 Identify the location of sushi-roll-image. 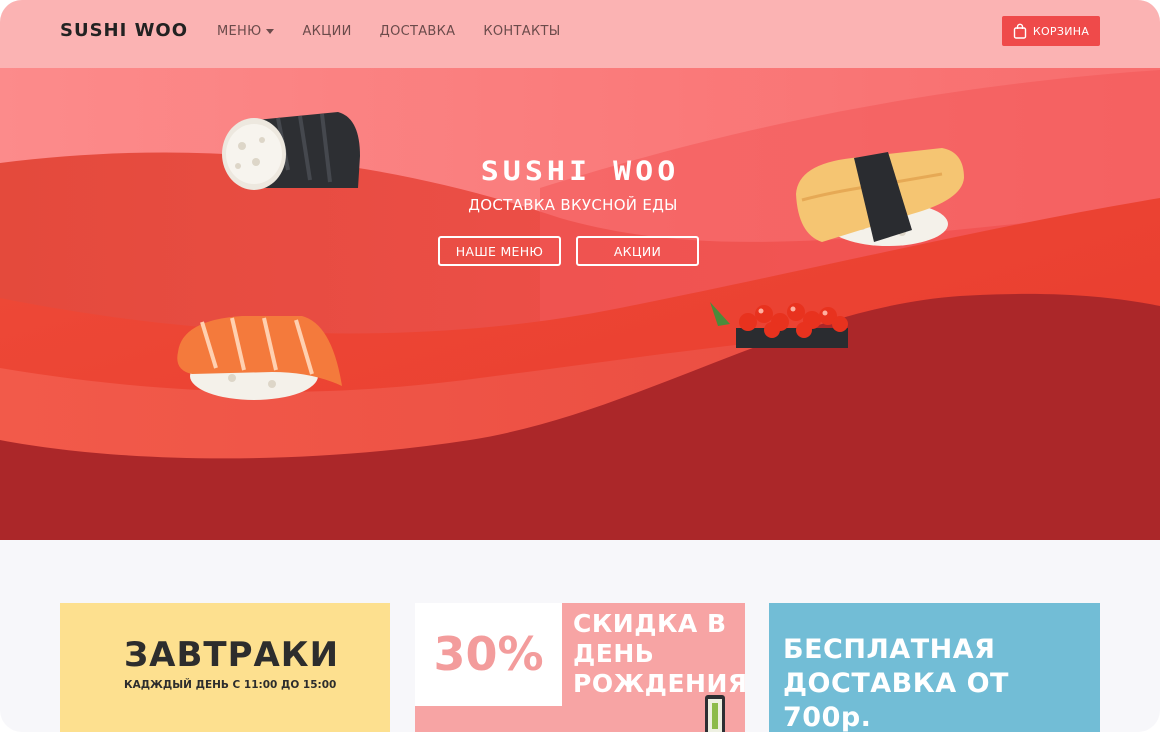
(715, 713).